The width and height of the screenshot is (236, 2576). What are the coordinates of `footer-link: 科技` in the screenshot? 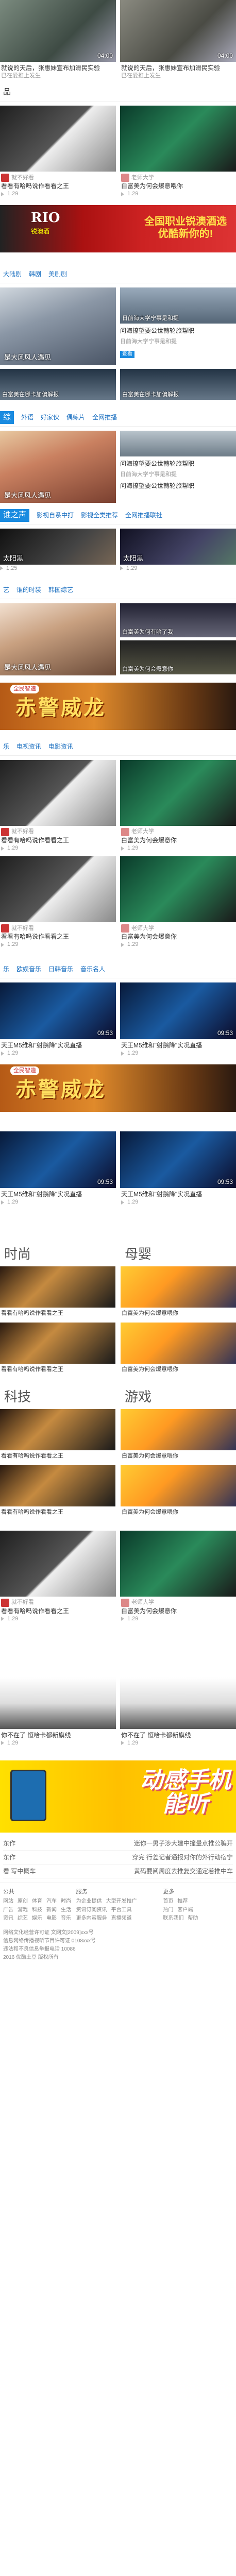 It's located at (37, 1910).